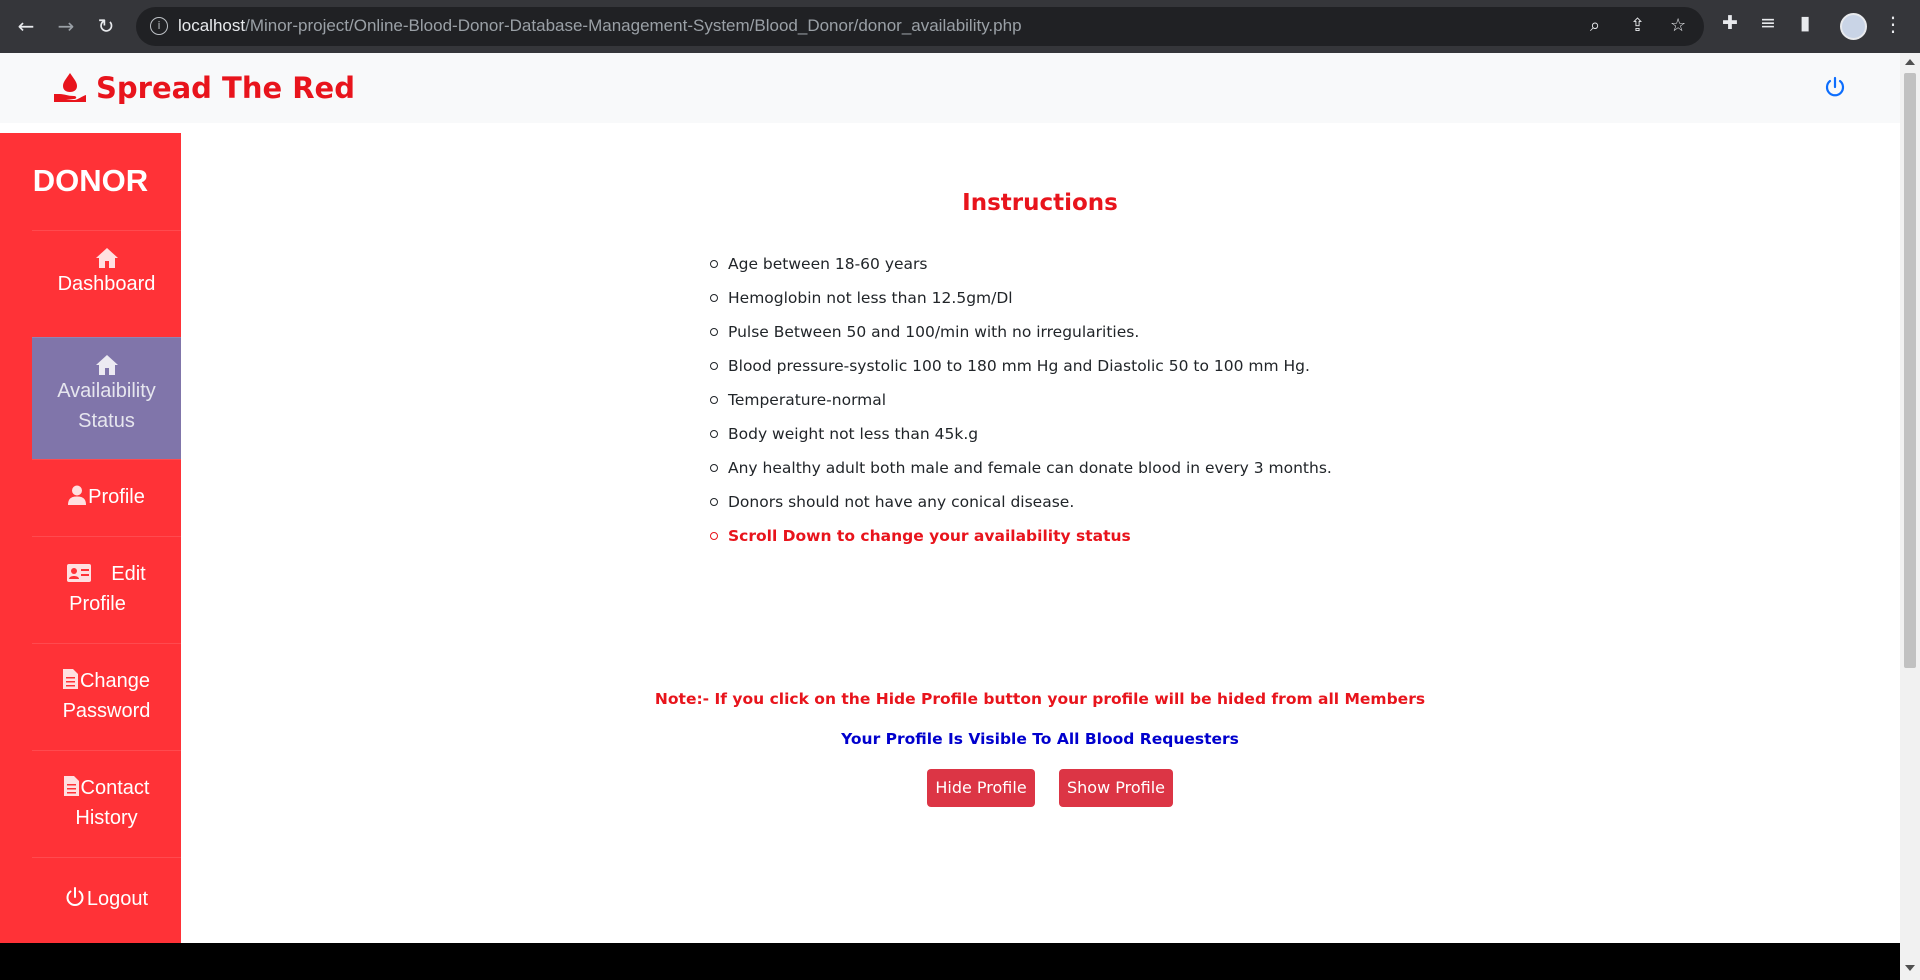 Image resolution: width=1920 pixels, height=980 pixels. Describe the element at coordinates (26, 26) in the screenshot. I see `back-icon: ←` at that location.